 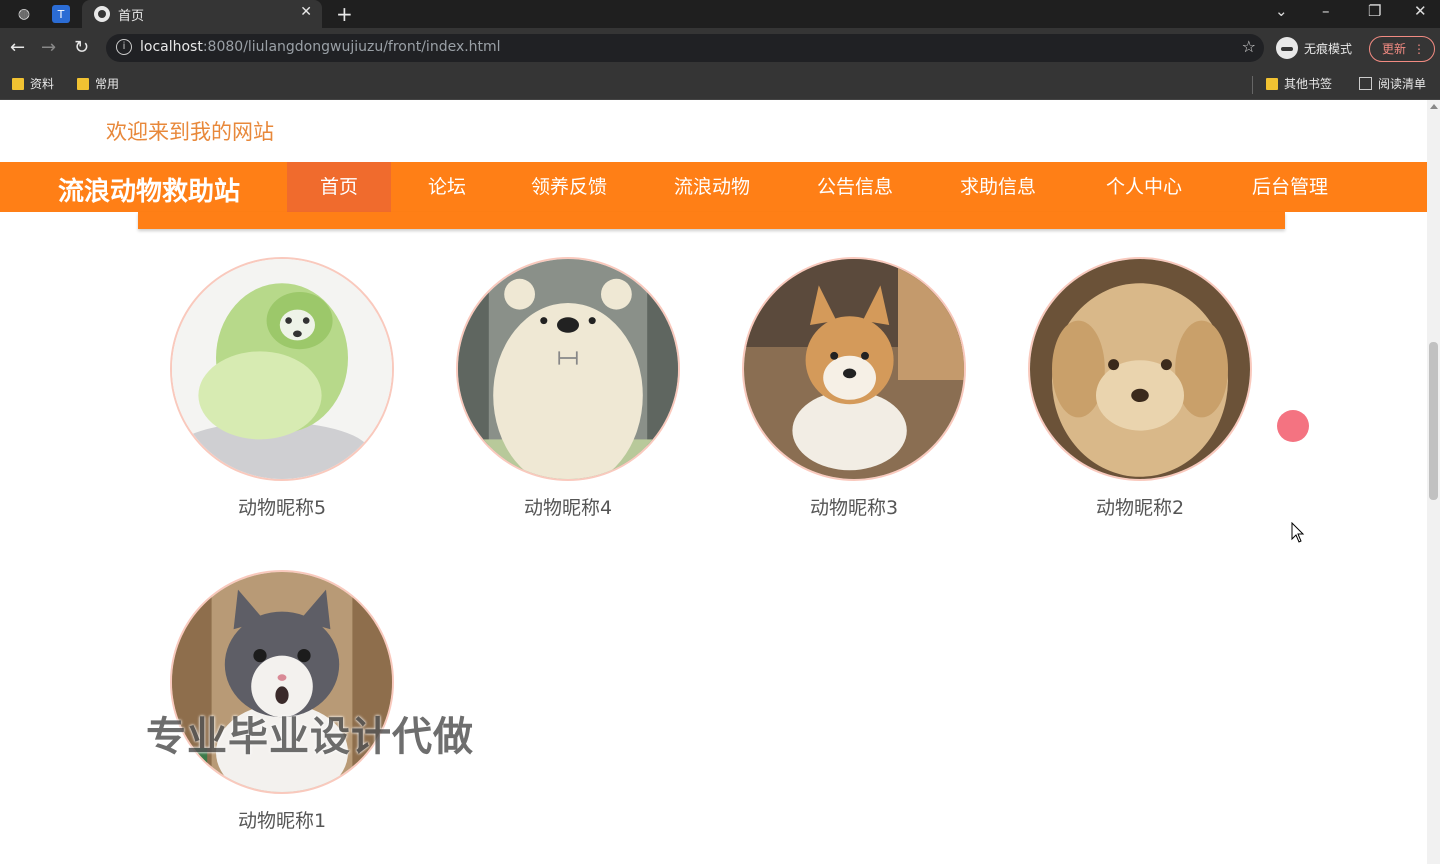 I want to click on back-arrow-icon: ←, so click(x=17, y=47).